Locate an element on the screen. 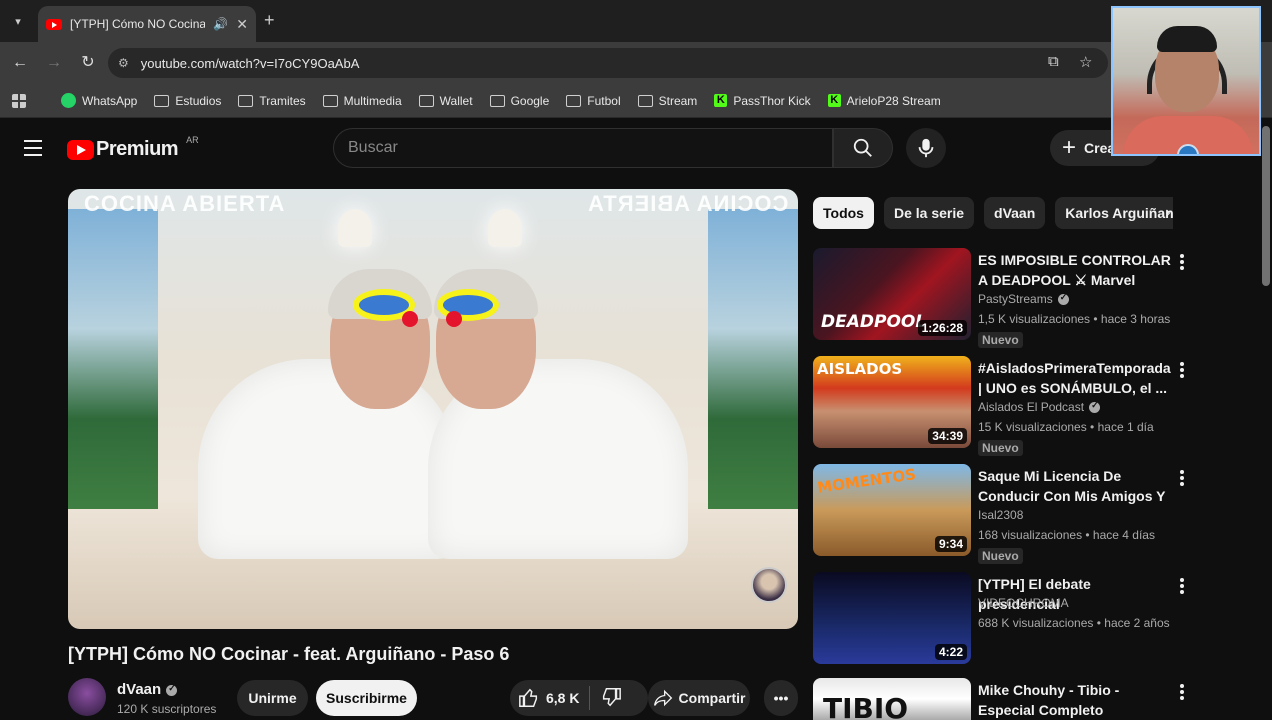 The height and width of the screenshot is (720, 1272). youtube-header: Premium AR Buscar + Crear is located at coordinates (636, 149).